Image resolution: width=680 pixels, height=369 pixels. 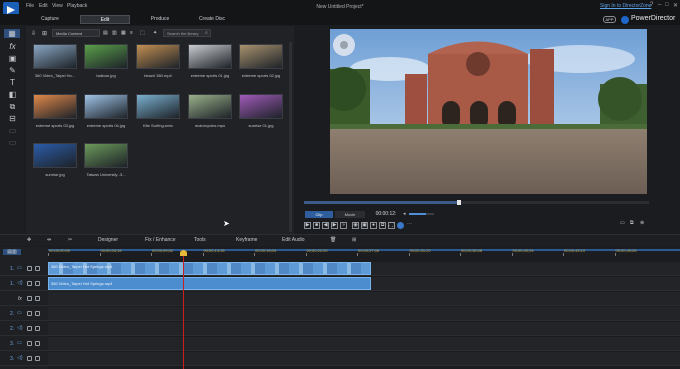 I want to click on title-room-icon: T, so click(x=12, y=82).